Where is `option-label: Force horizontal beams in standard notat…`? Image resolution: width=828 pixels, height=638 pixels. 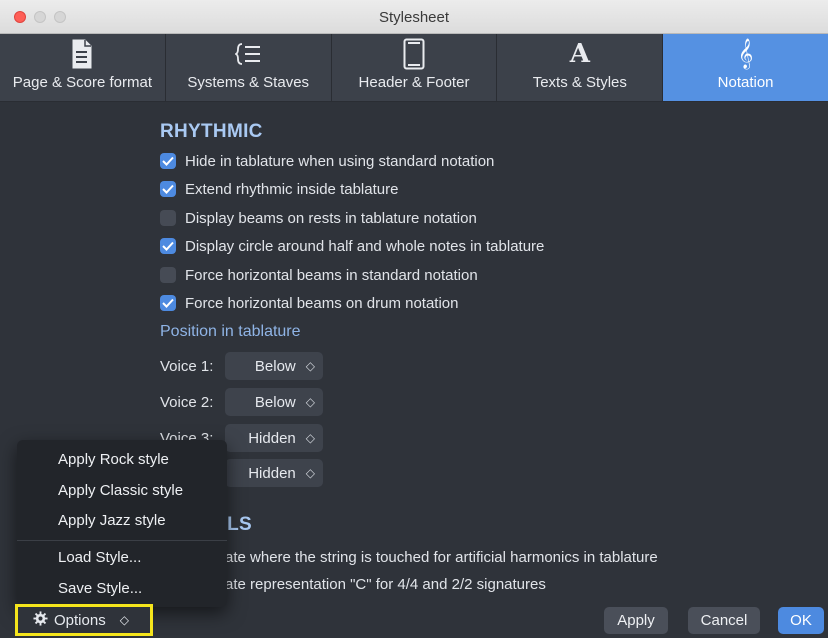
option-label: Force horizontal beams in standard notat… is located at coordinates (331, 275).